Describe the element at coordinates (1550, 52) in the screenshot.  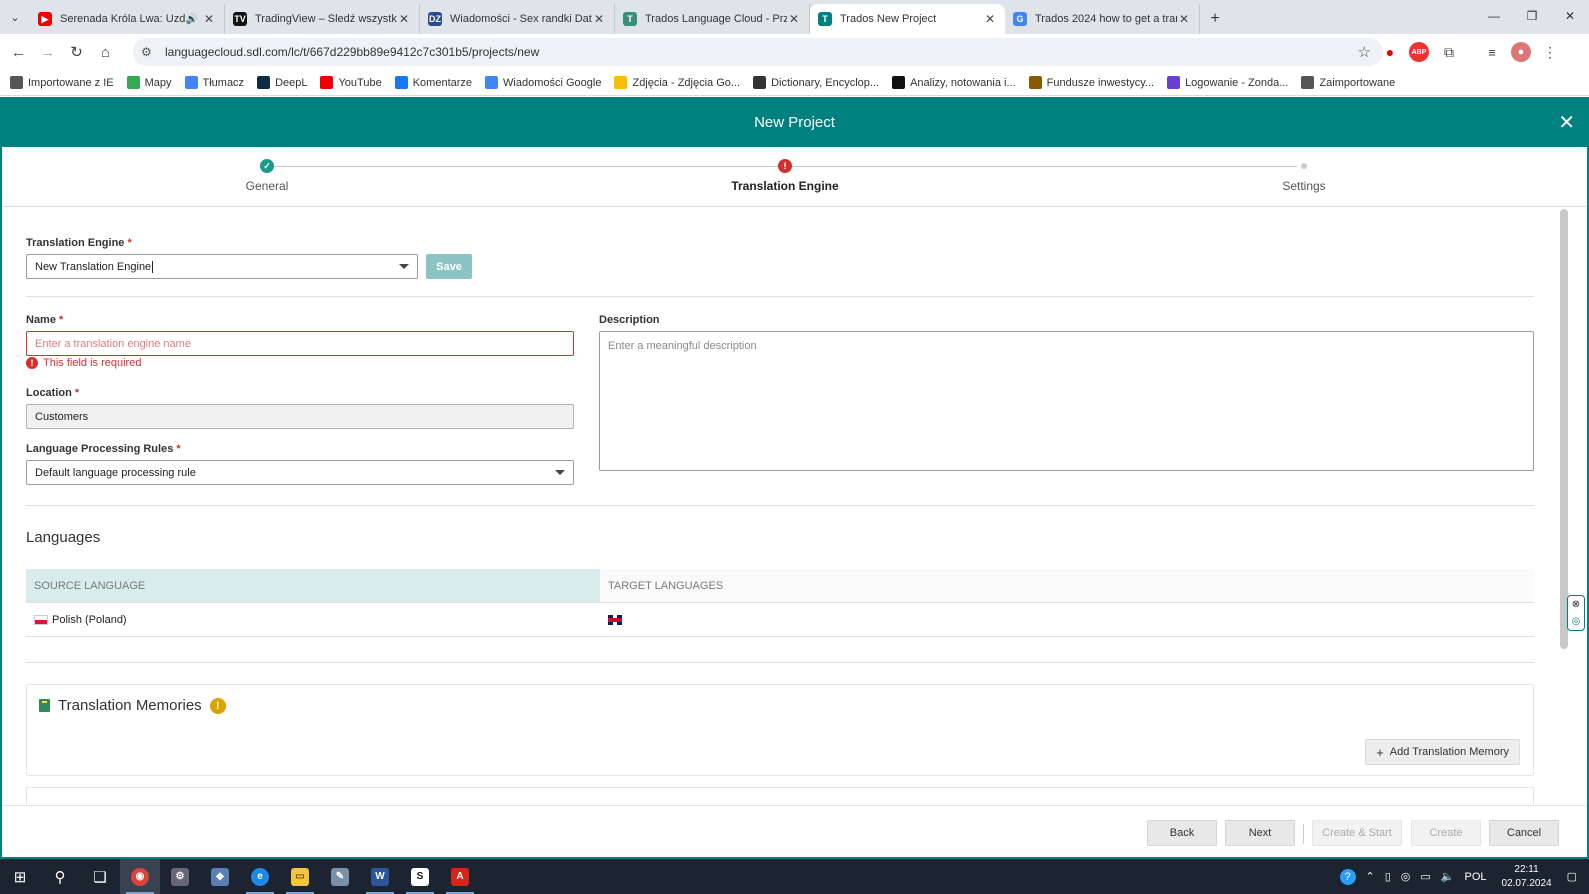
I see `browser-menu-icon: ⋮` at that location.